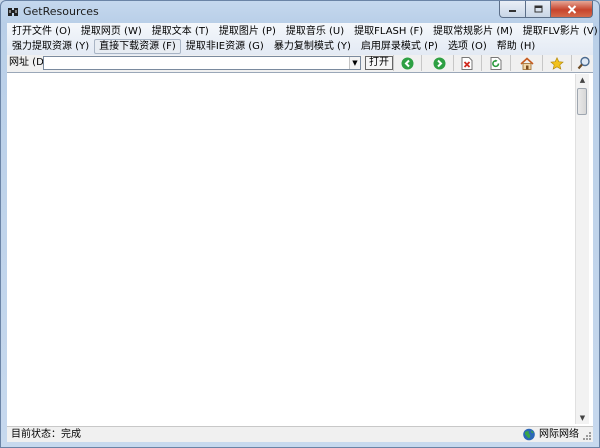 This screenshot has height=448, width=600. Describe the element at coordinates (312, 46) in the screenshot. I see `menu-force-copy: 暴力复制模式 (Y)` at that location.